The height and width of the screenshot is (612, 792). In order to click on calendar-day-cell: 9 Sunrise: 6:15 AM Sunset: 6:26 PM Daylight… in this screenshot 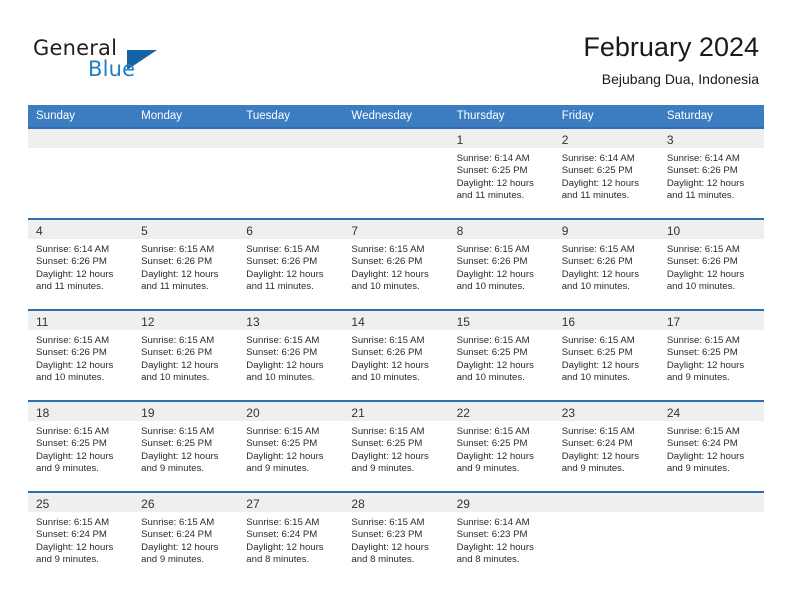, I will do `click(606, 264)`.